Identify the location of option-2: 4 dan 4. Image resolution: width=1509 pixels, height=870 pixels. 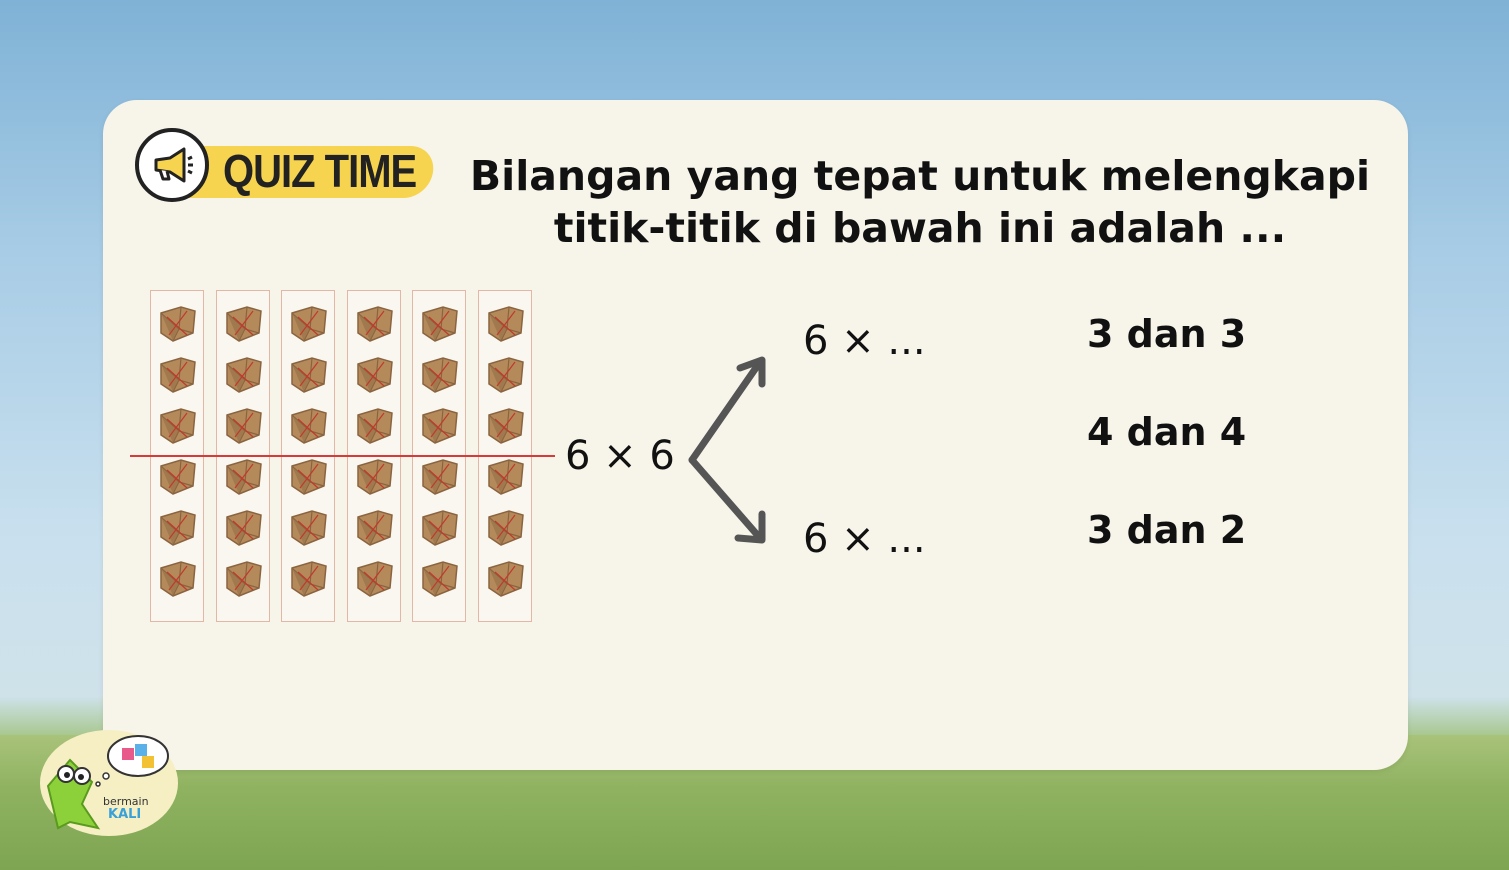
(1166, 432).